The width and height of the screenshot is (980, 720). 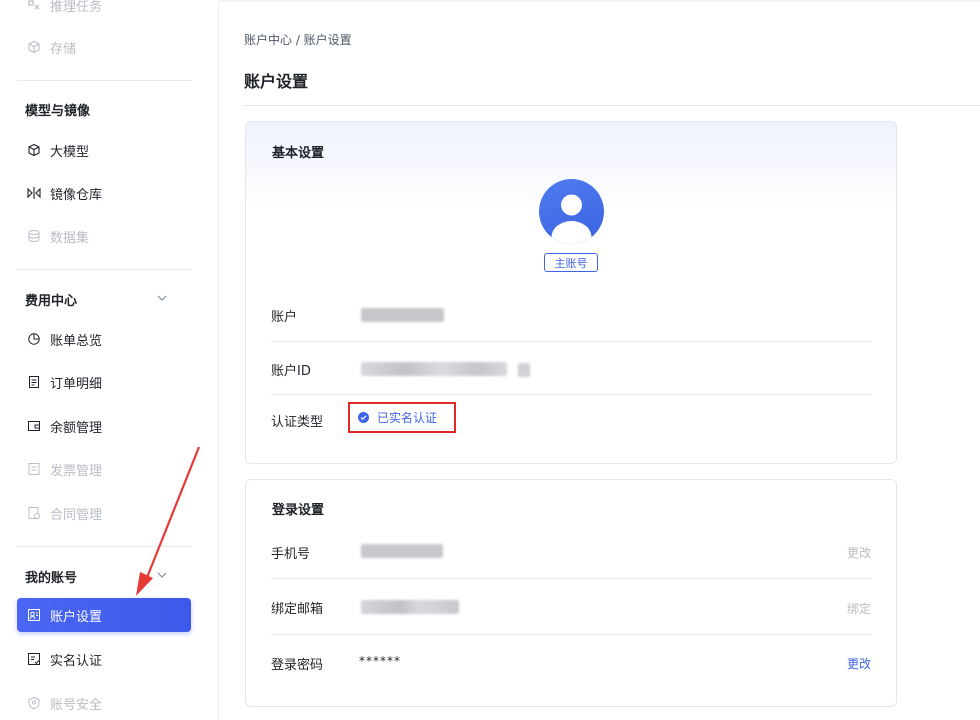 I want to click on bill-icon, so click(x=34, y=339).